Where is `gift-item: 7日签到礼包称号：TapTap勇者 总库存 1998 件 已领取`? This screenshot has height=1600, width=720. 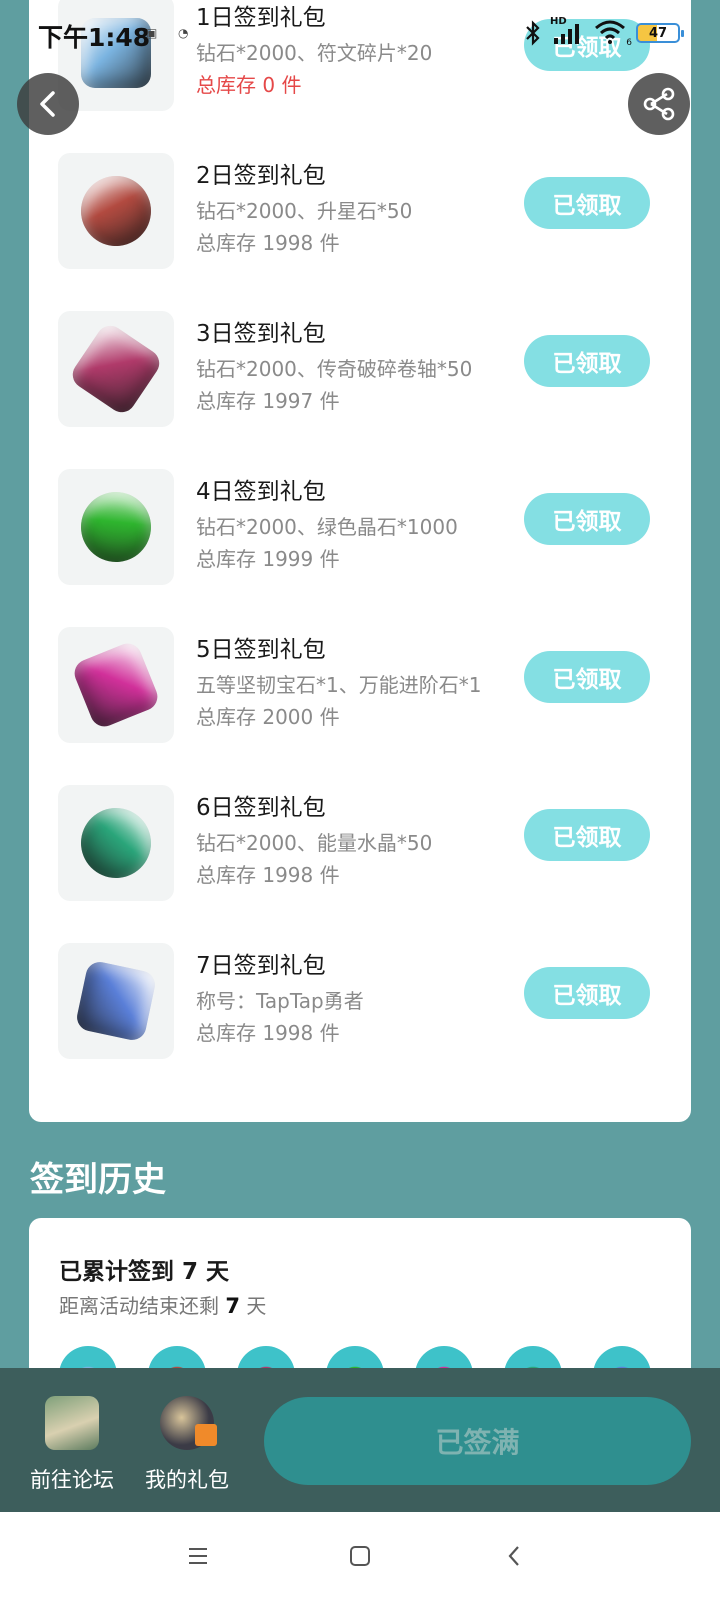
gift-item: 7日签到礼包称号：TapTap勇者 总库存 1998 件 已领取 is located at coordinates (360, 1007).